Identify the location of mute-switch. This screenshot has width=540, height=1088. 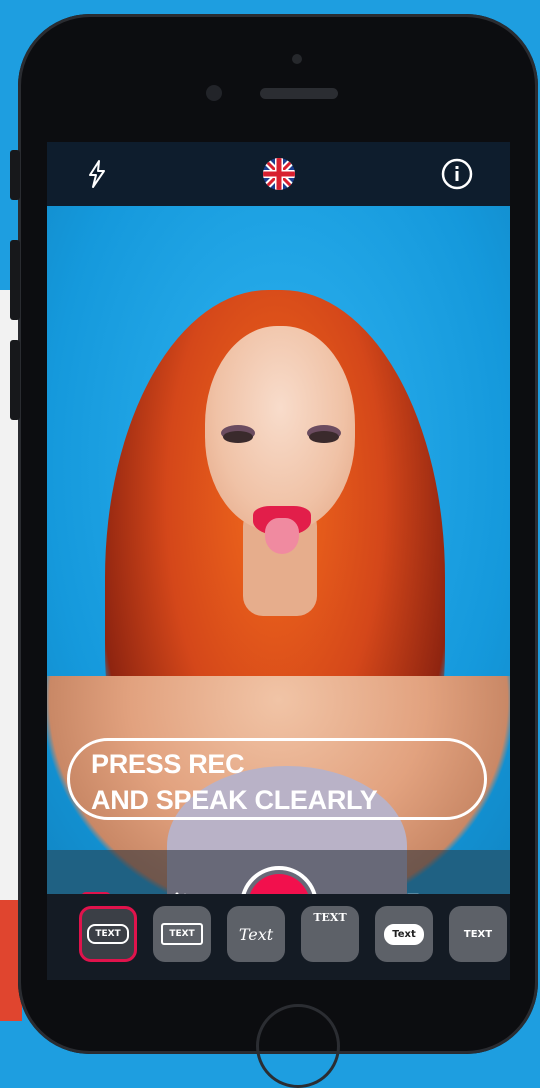
(15, 175).